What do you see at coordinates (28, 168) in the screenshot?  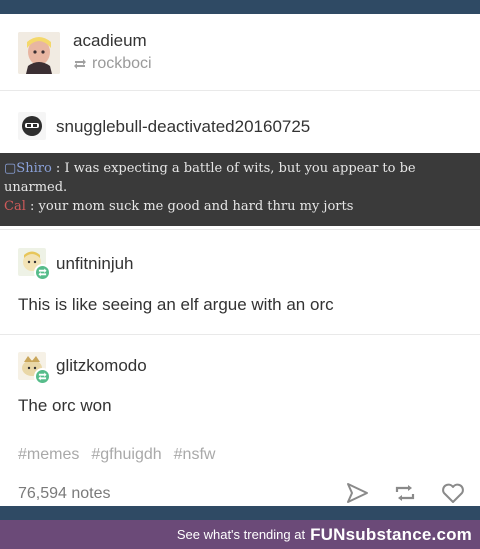 I see `chat-speaker-1: ▢Shiro` at bounding box center [28, 168].